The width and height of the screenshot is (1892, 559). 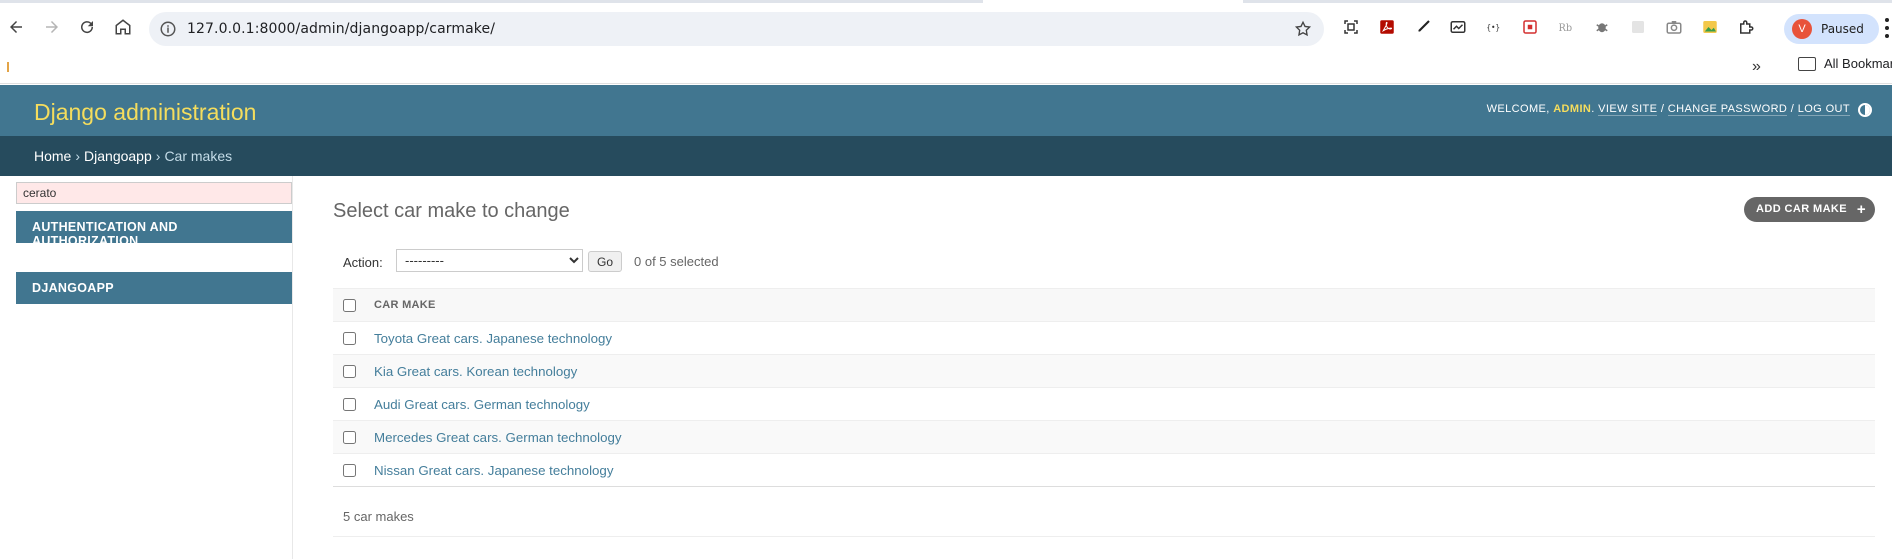 I want to click on all-bookmarks-button: All Bookmarks, so click(x=1845, y=63).